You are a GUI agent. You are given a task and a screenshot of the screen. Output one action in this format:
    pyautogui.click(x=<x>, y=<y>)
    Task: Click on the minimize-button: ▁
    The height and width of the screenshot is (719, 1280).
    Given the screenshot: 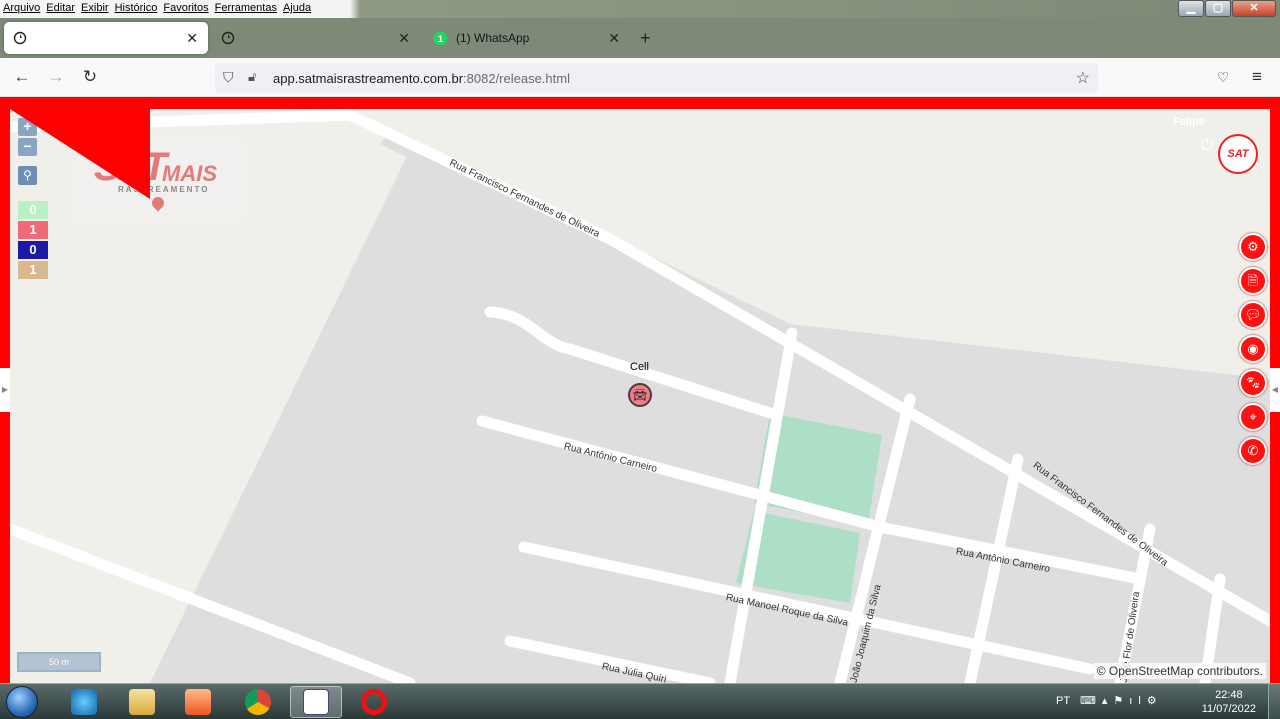 What is the action you would take?
    pyautogui.click(x=1191, y=8)
    